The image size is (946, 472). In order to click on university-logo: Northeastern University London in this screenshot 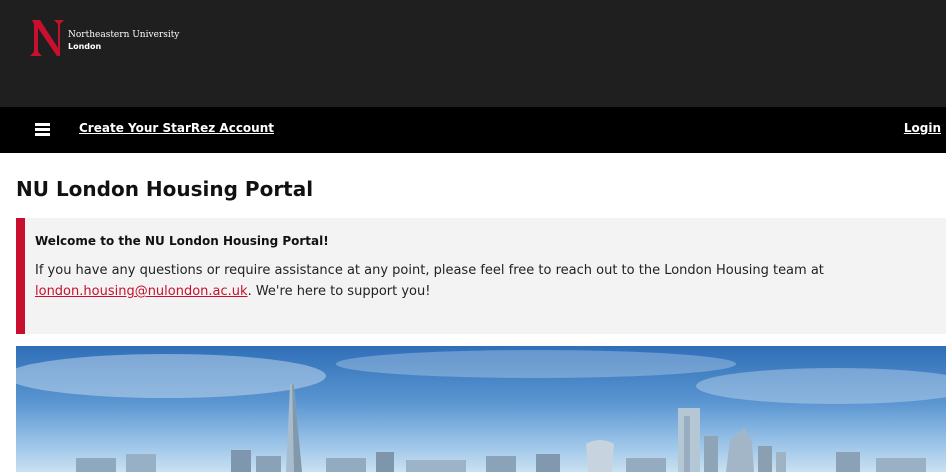, I will do `click(125, 38)`.